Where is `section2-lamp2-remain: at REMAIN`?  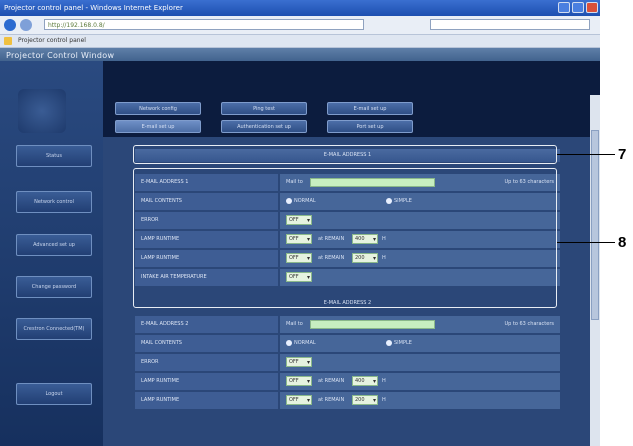 section2-lamp2-remain: at REMAIN is located at coordinates (331, 400).